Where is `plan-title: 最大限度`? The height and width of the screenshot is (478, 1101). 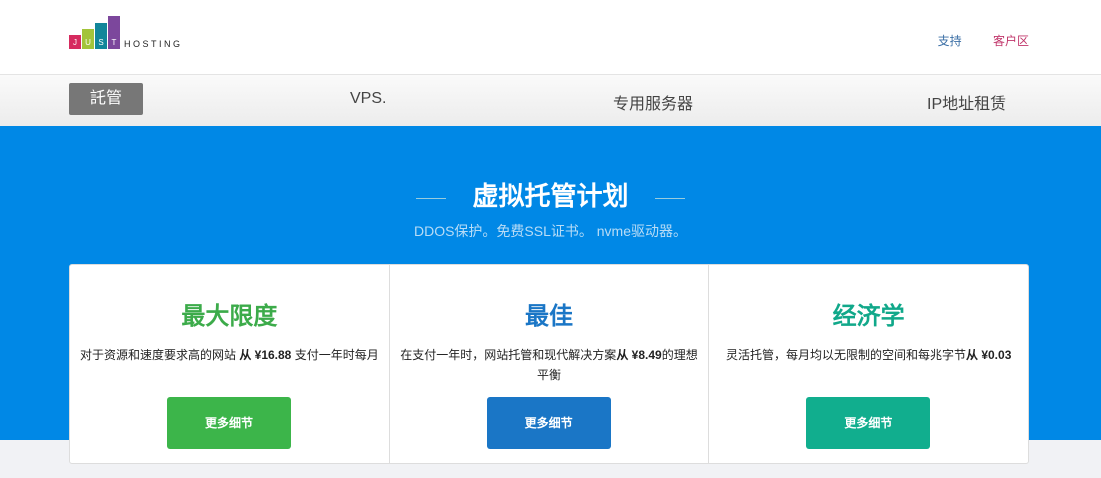 plan-title: 最大限度 is located at coordinates (229, 316).